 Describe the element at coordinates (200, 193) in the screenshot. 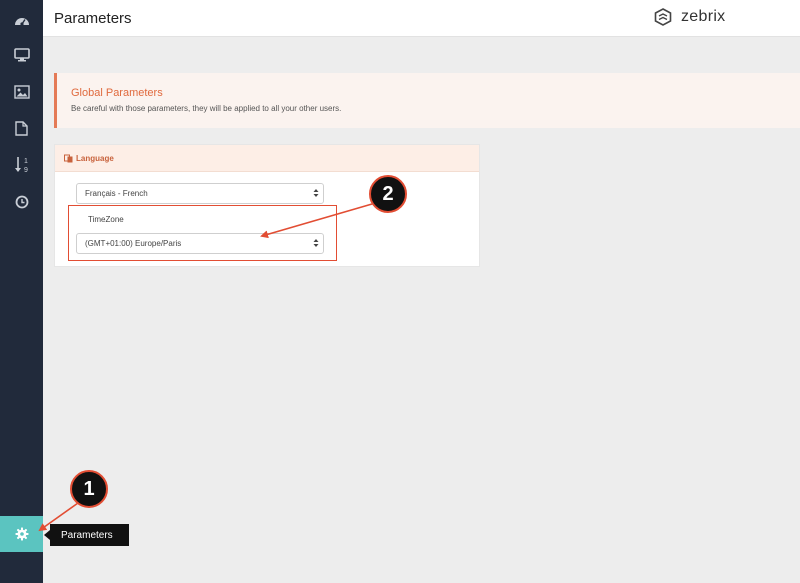

I see `language-select: Français - French` at that location.